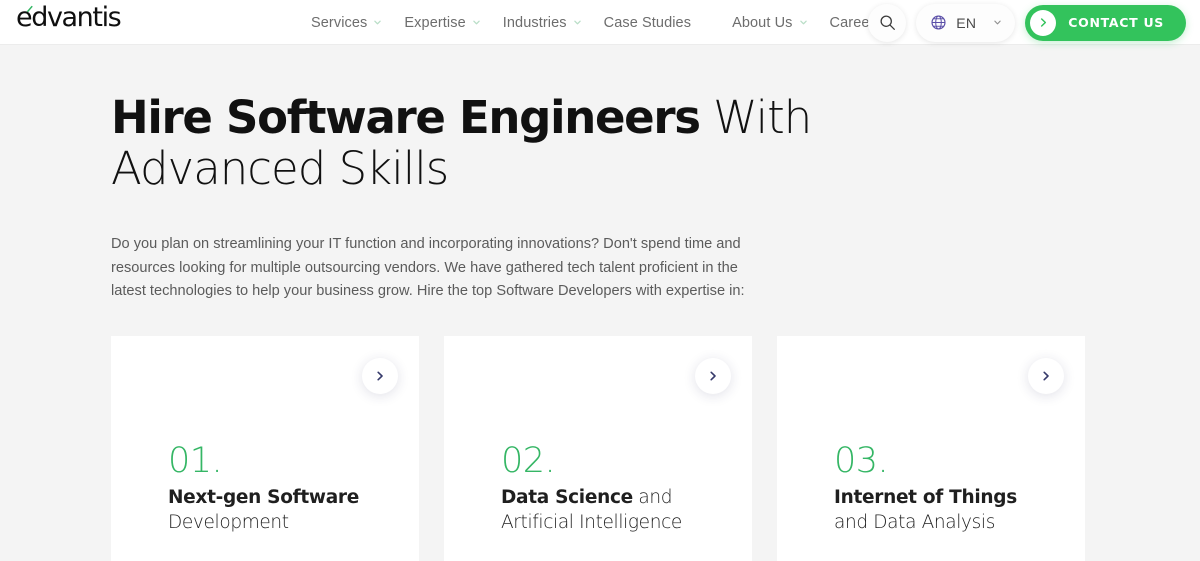 This screenshot has width=1200, height=561. What do you see at coordinates (567, 497) in the screenshot?
I see `card-title-bold: Data Science` at bounding box center [567, 497].